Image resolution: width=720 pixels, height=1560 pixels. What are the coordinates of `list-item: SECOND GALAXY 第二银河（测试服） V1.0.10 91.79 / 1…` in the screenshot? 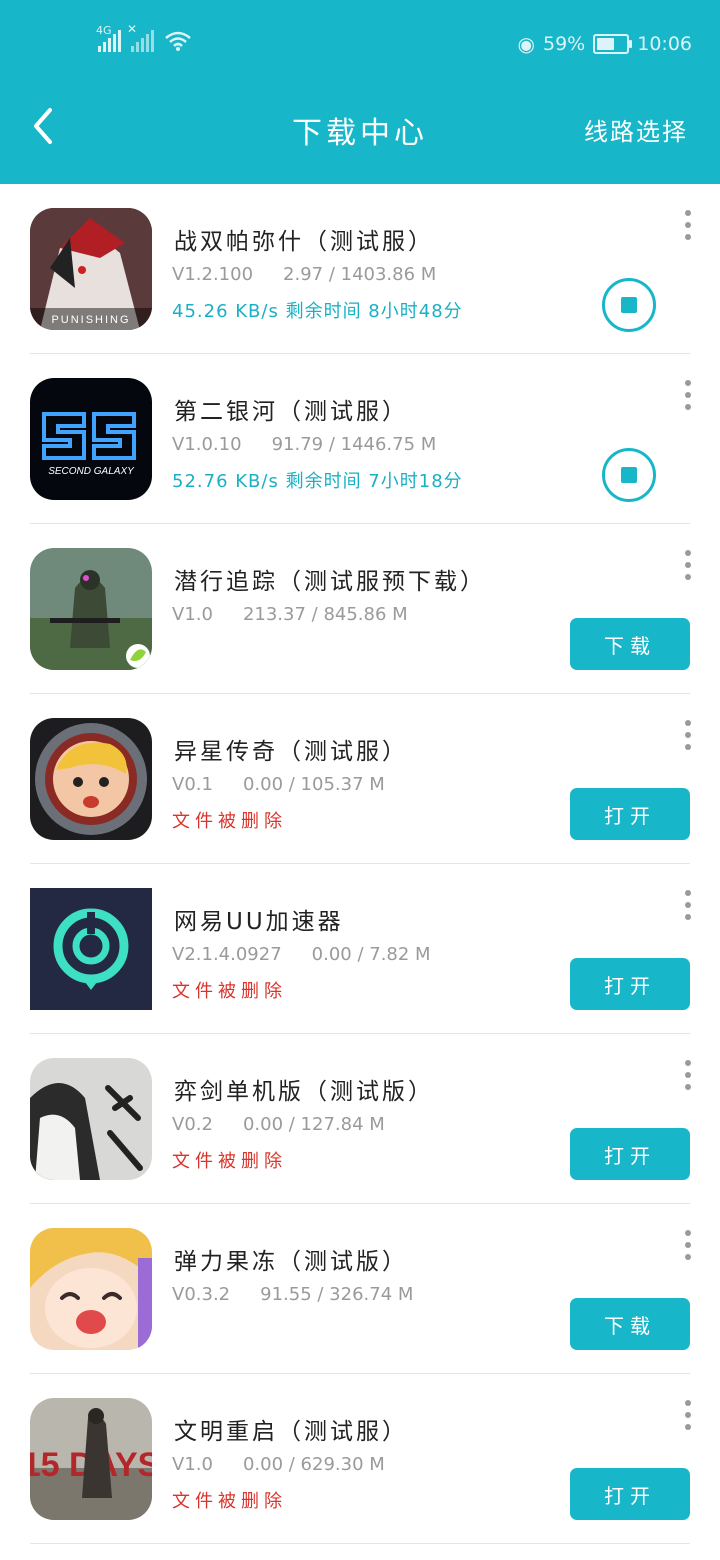 It's located at (360, 439).